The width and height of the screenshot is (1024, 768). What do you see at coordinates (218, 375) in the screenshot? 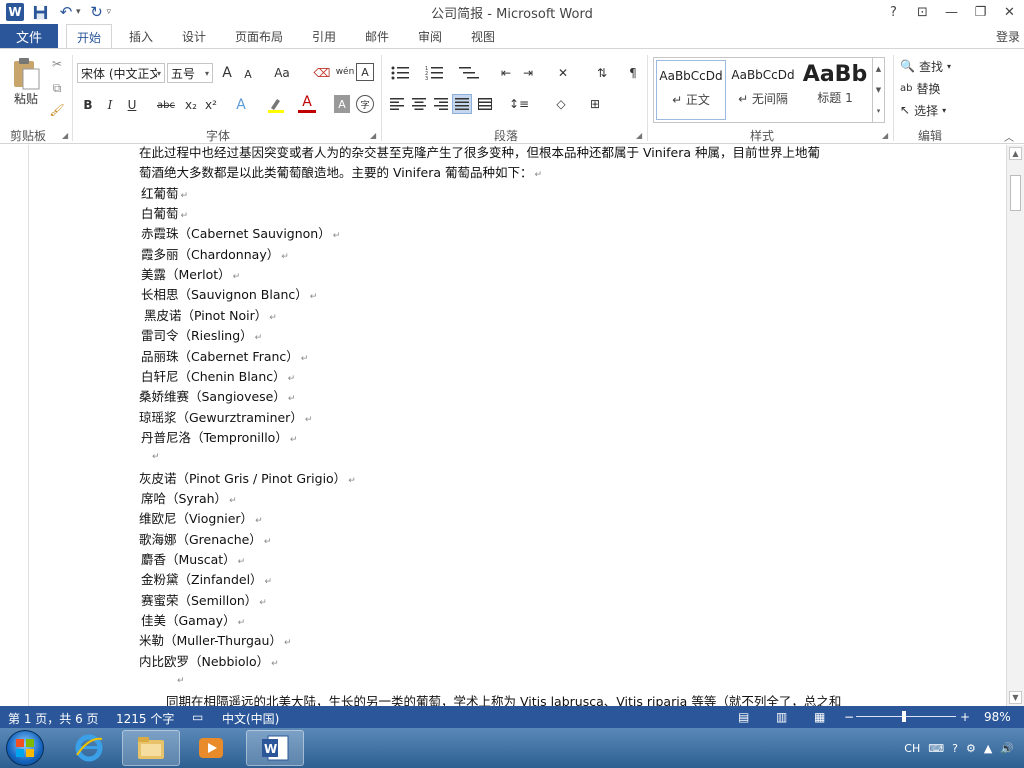
I see `document-line: 白轩尼（Chenin Blanc） ↵` at bounding box center [218, 375].